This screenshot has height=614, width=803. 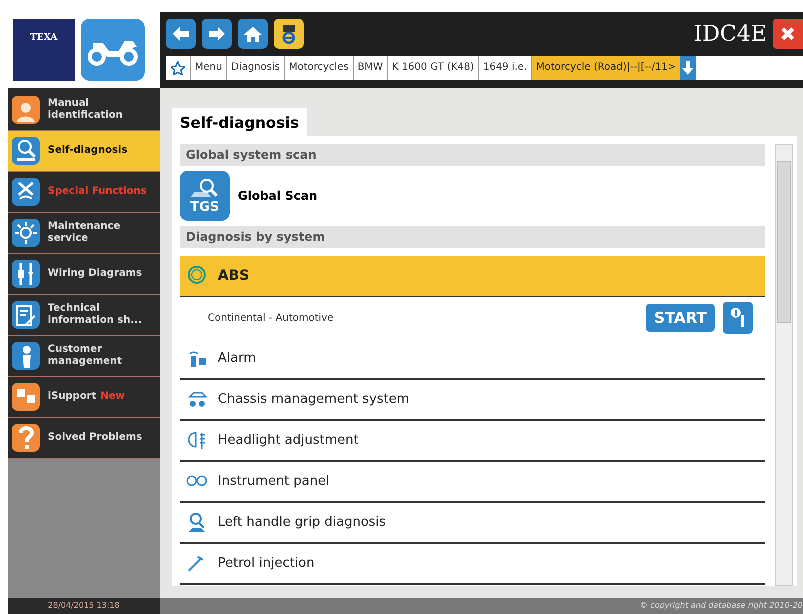 What do you see at coordinates (84, 606) in the screenshot?
I see `date-time: 28/04/2015 13:18` at bounding box center [84, 606].